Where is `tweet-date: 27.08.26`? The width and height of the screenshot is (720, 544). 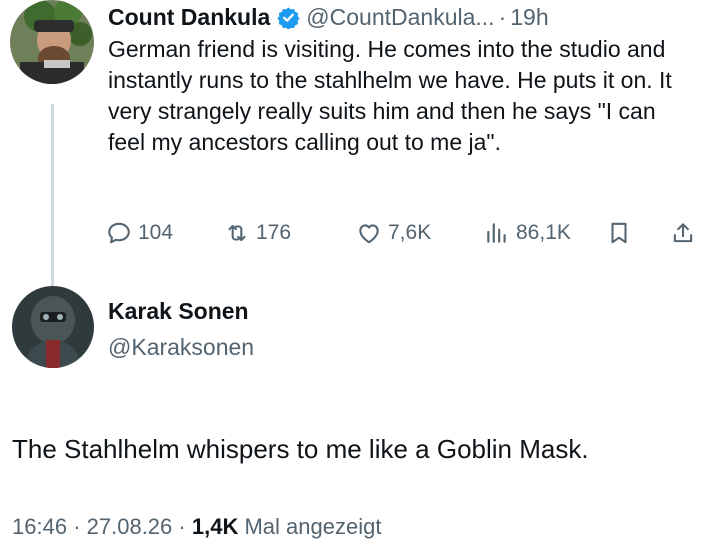 tweet-date: 27.08.26 is located at coordinates (130, 526).